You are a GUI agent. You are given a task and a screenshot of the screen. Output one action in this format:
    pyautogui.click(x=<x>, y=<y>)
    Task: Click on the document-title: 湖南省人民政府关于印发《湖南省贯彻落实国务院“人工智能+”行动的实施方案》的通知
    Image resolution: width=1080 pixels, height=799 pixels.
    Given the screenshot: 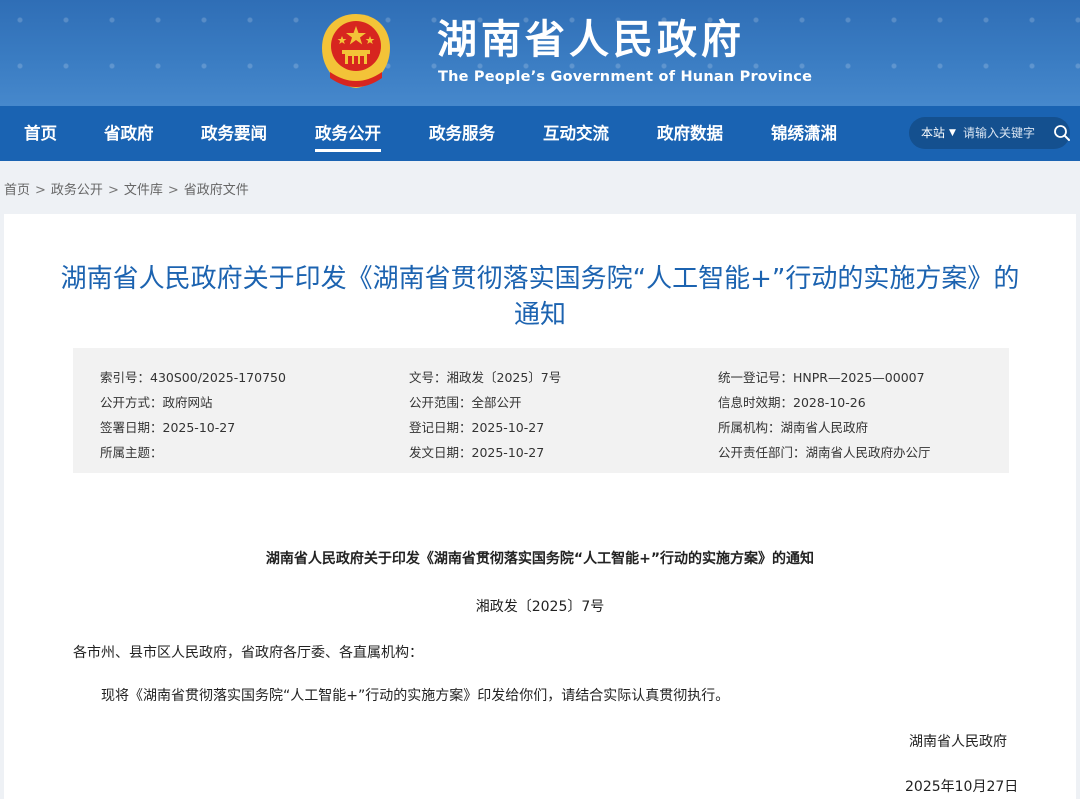 What is the action you would take?
    pyautogui.click(x=540, y=297)
    